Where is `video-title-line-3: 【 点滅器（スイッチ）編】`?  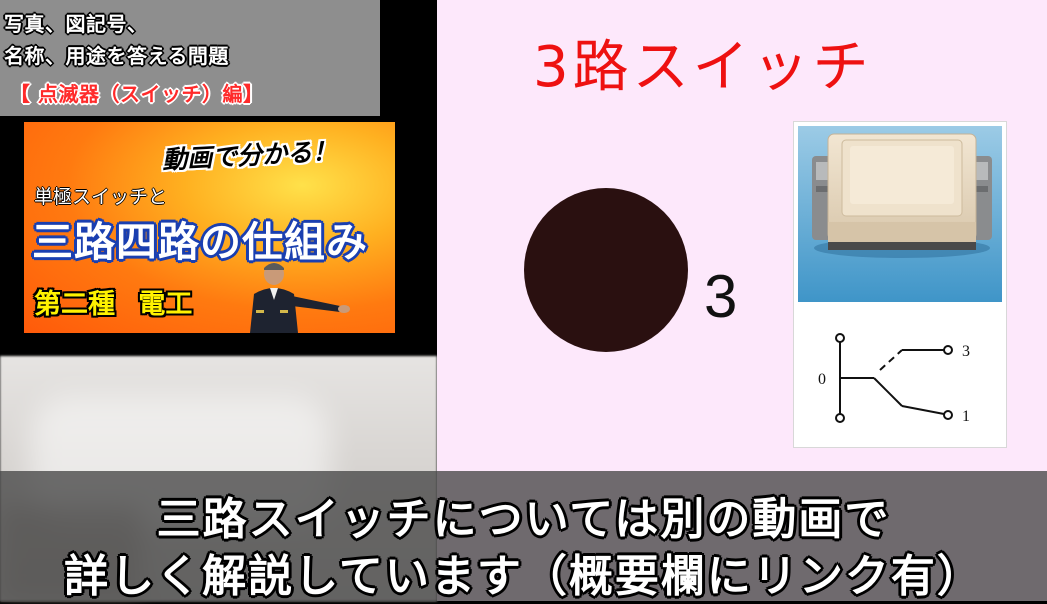
video-title-line-3: 【 点滅器（スイッチ）編】 is located at coordinates (137, 94).